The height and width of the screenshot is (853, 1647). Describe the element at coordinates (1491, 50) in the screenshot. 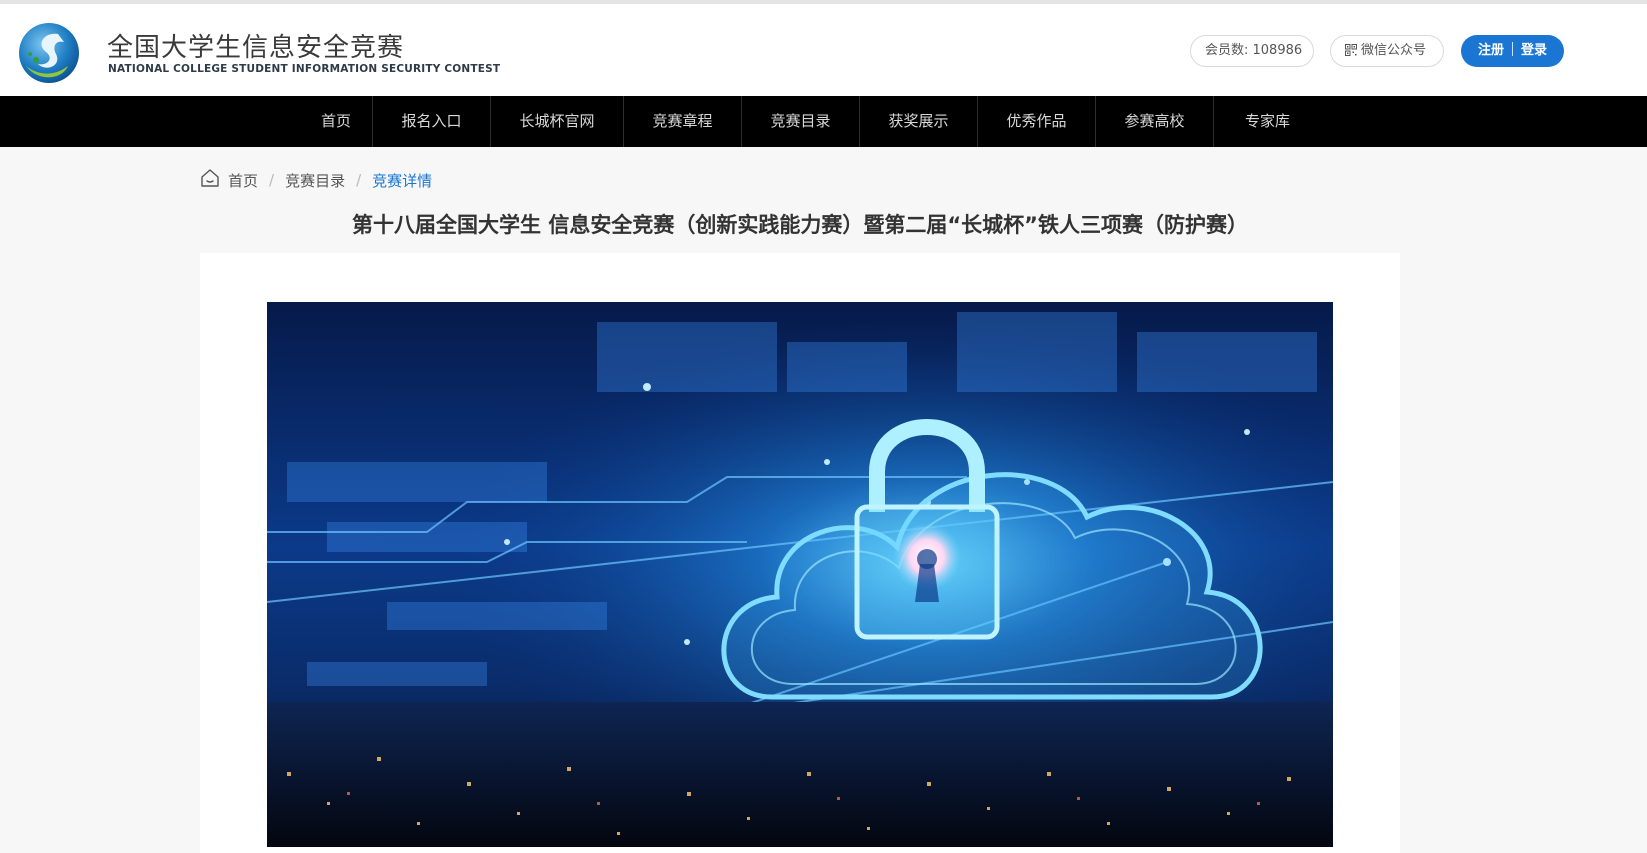

I see `register-button: 注册` at that location.